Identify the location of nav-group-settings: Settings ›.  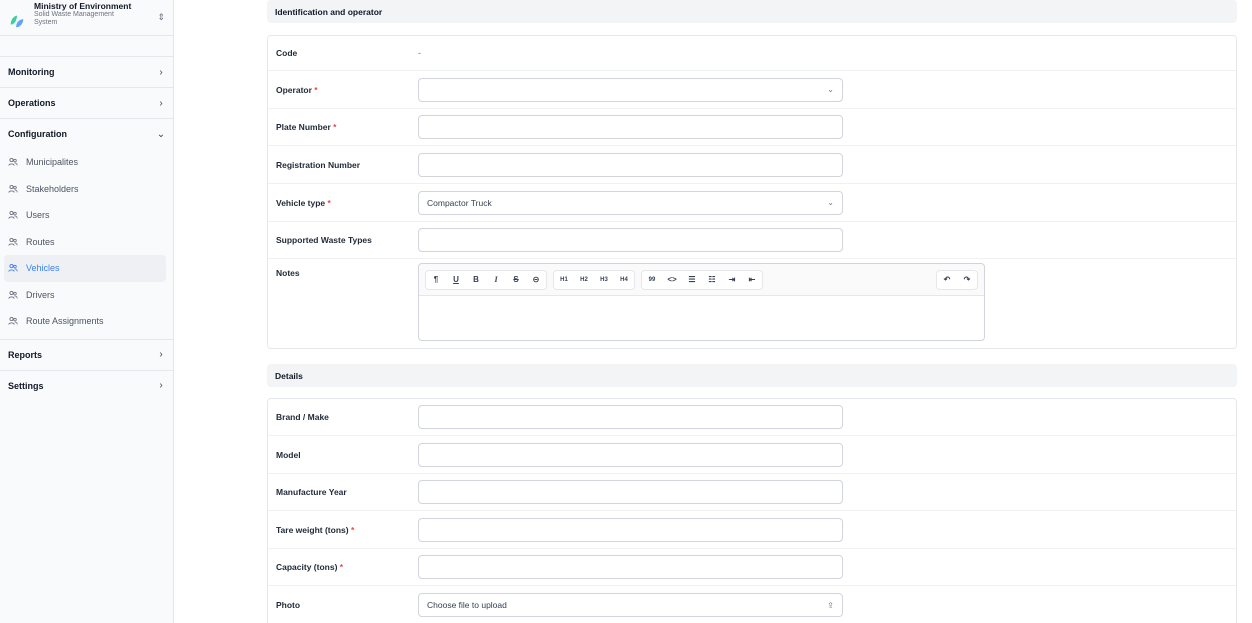
(87, 385).